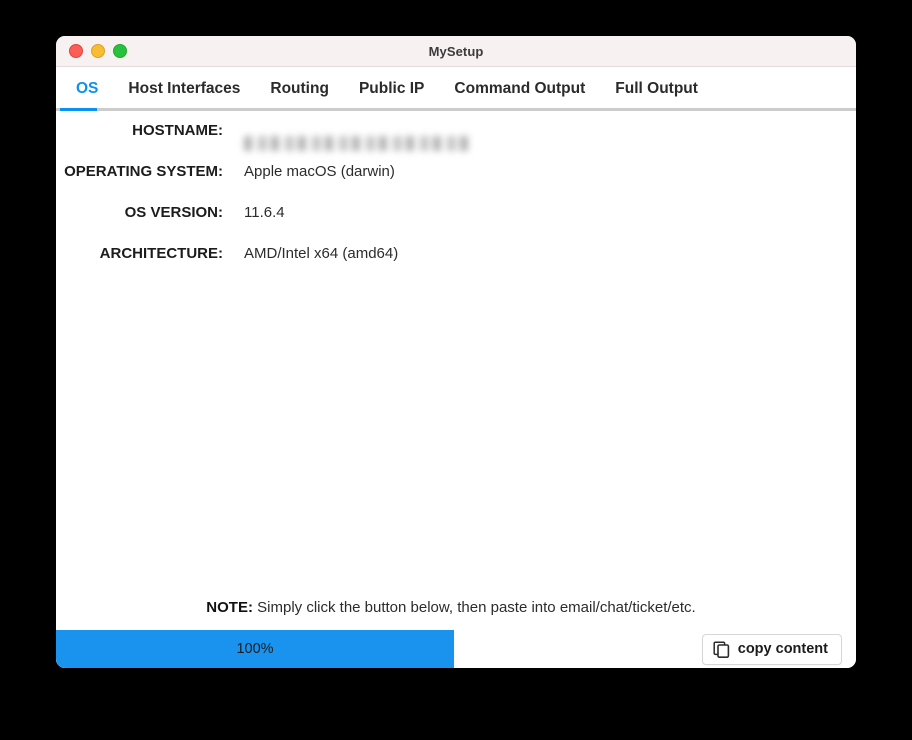  What do you see at coordinates (120, 51) in the screenshot?
I see `maximize-window-icon` at bounding box center [120, 51].